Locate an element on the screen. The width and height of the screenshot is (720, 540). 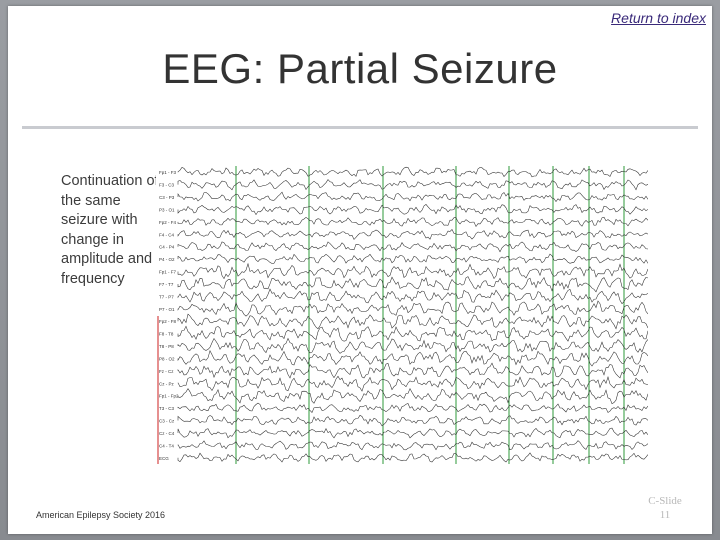
return-to-index-link: Return to index is located at coordinates (658, 18).